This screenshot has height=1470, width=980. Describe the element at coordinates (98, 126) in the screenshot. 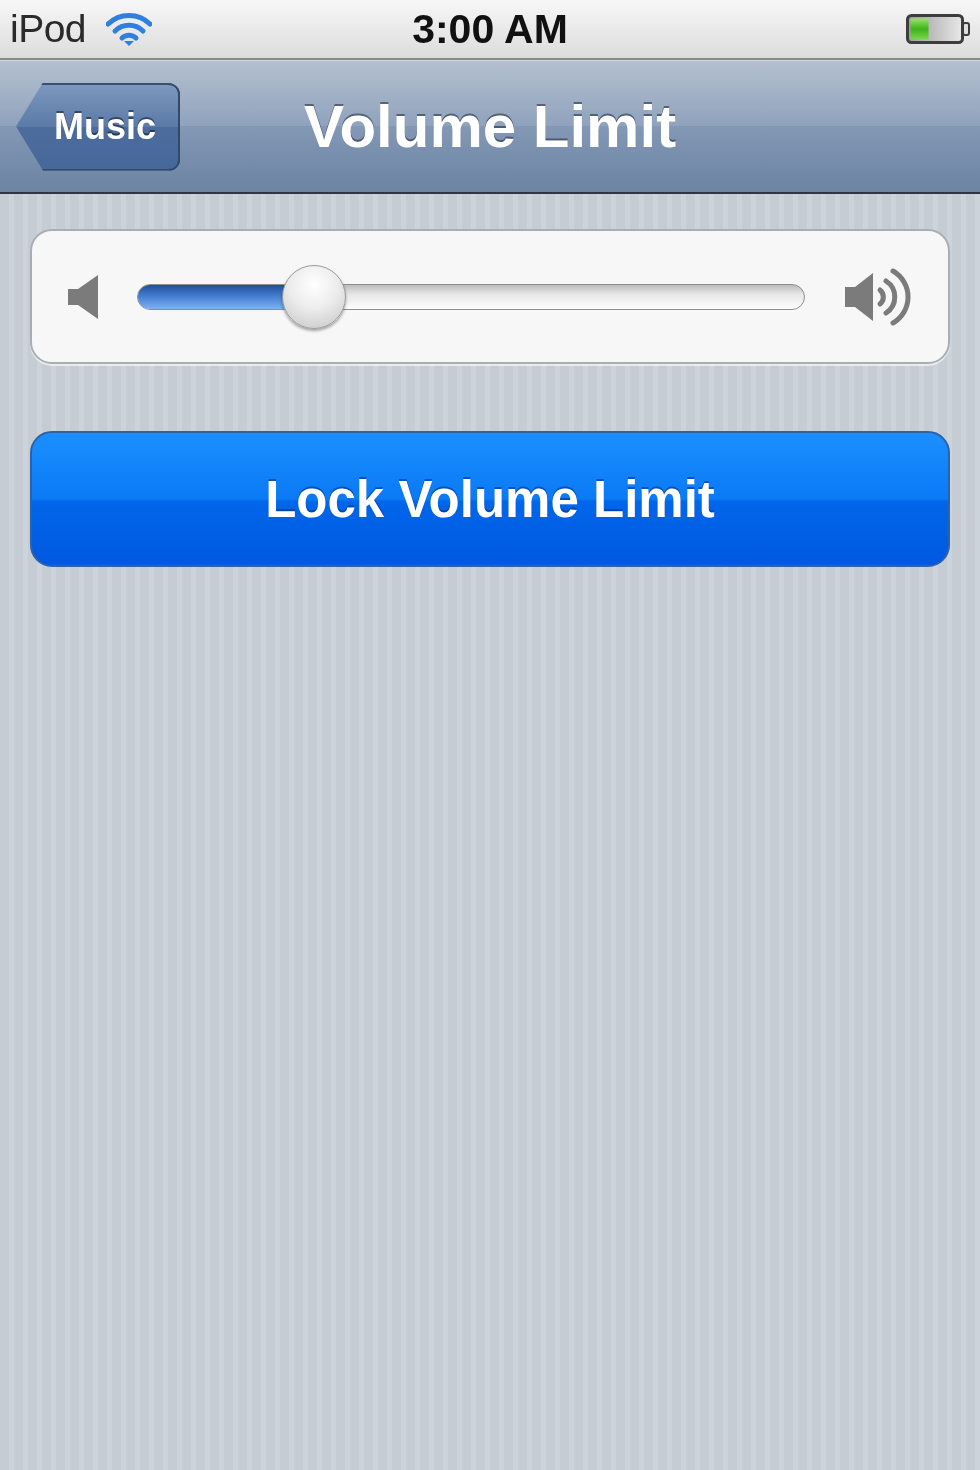

I see `back-button: Music` at that location.